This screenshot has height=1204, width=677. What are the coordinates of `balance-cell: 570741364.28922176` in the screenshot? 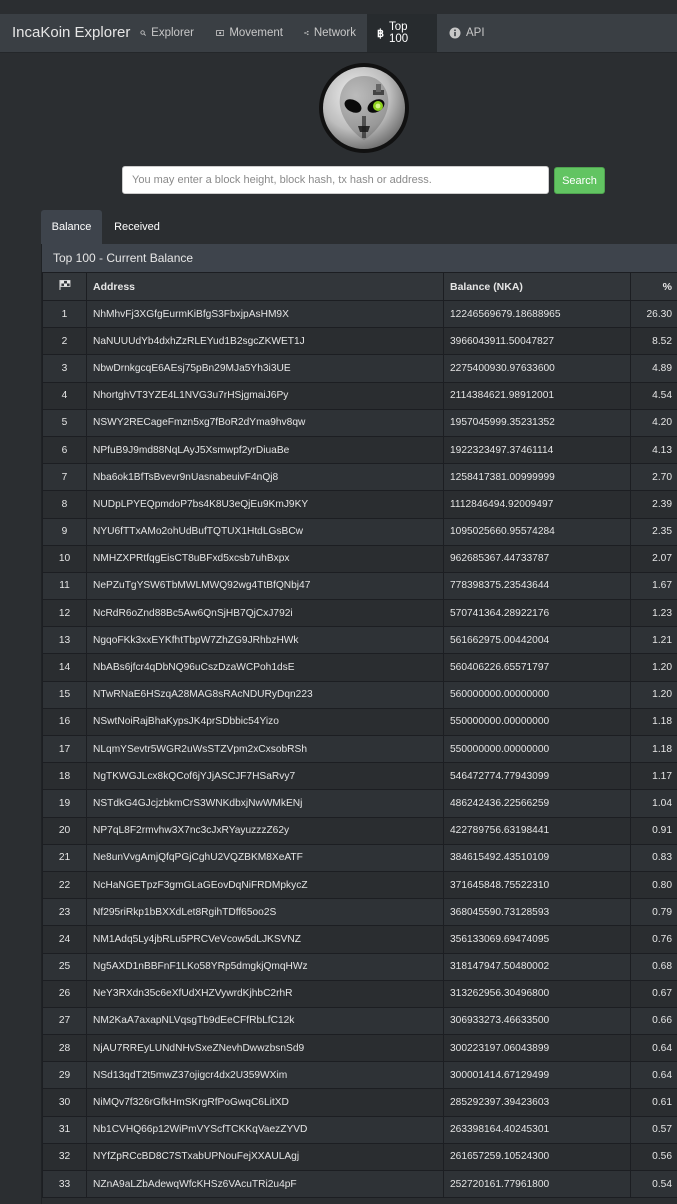 It's located at (537, 613).